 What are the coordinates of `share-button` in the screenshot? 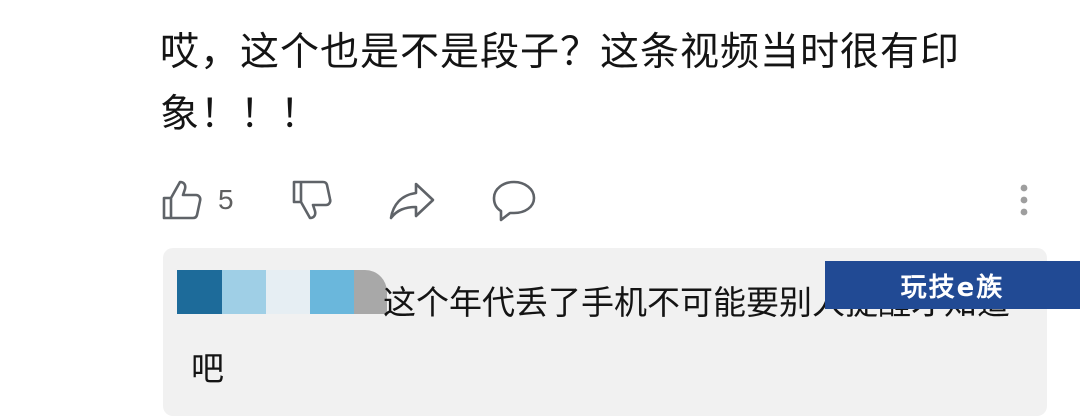 It's located at (412, 200).